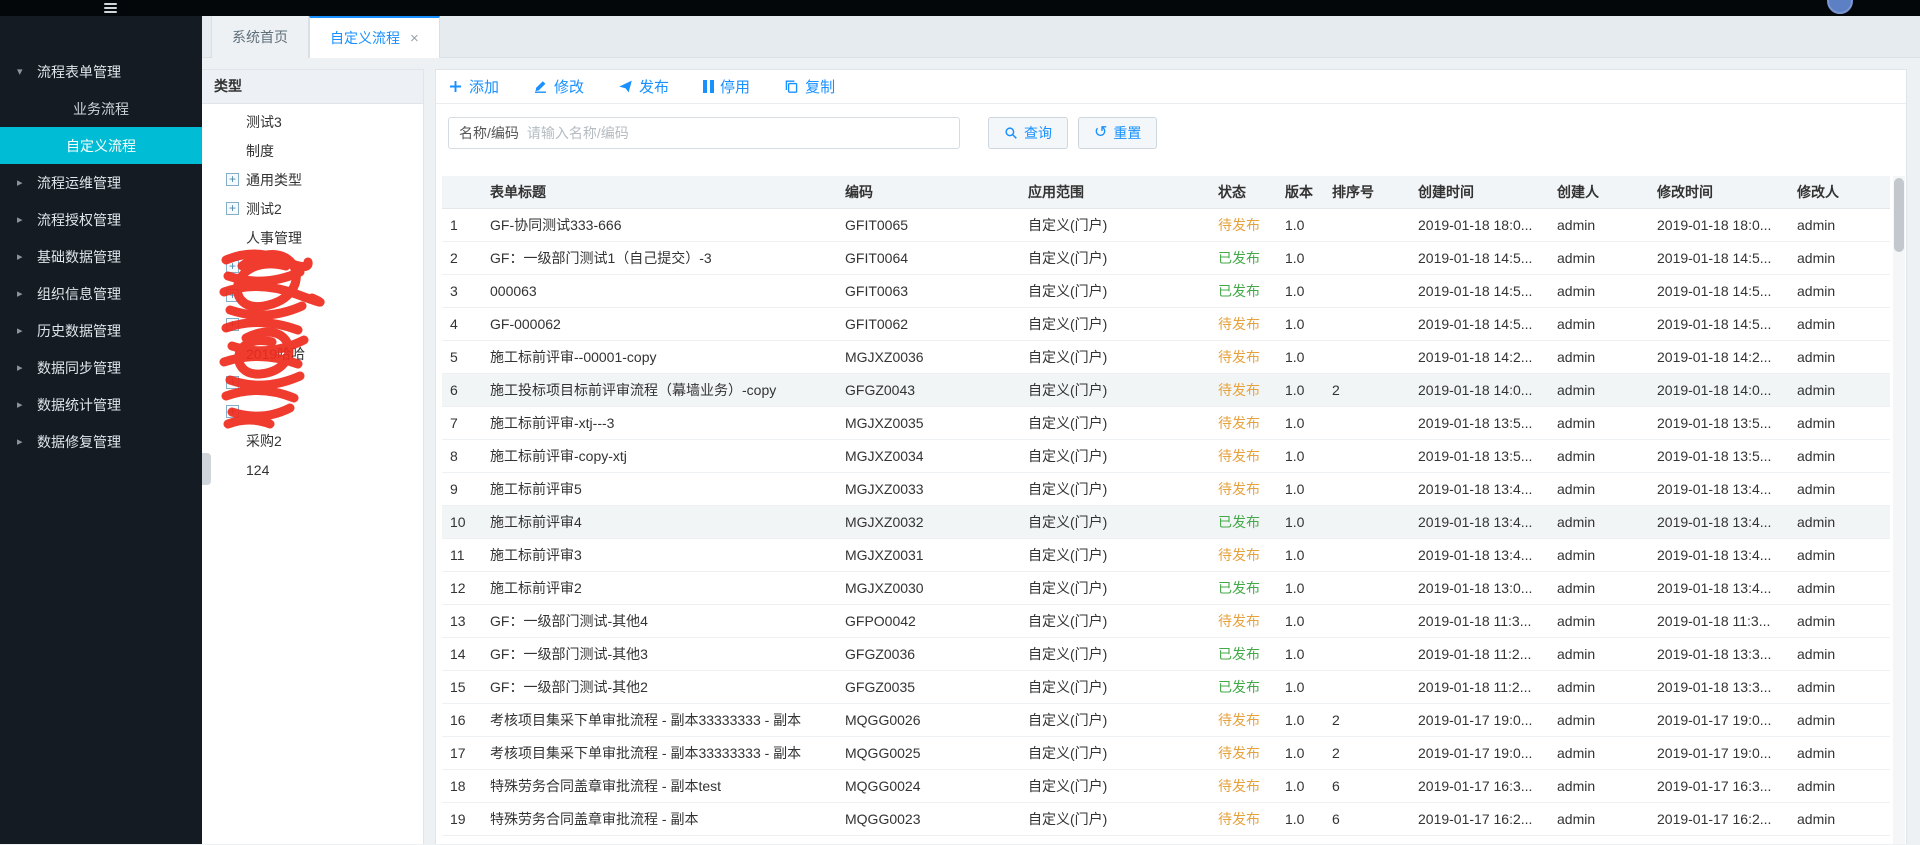 The width and height of the screenshot is (1920, 845). Describe the element at coordinates (809, 86) in the screenshot. I see `copy-button: 复制` at that location.